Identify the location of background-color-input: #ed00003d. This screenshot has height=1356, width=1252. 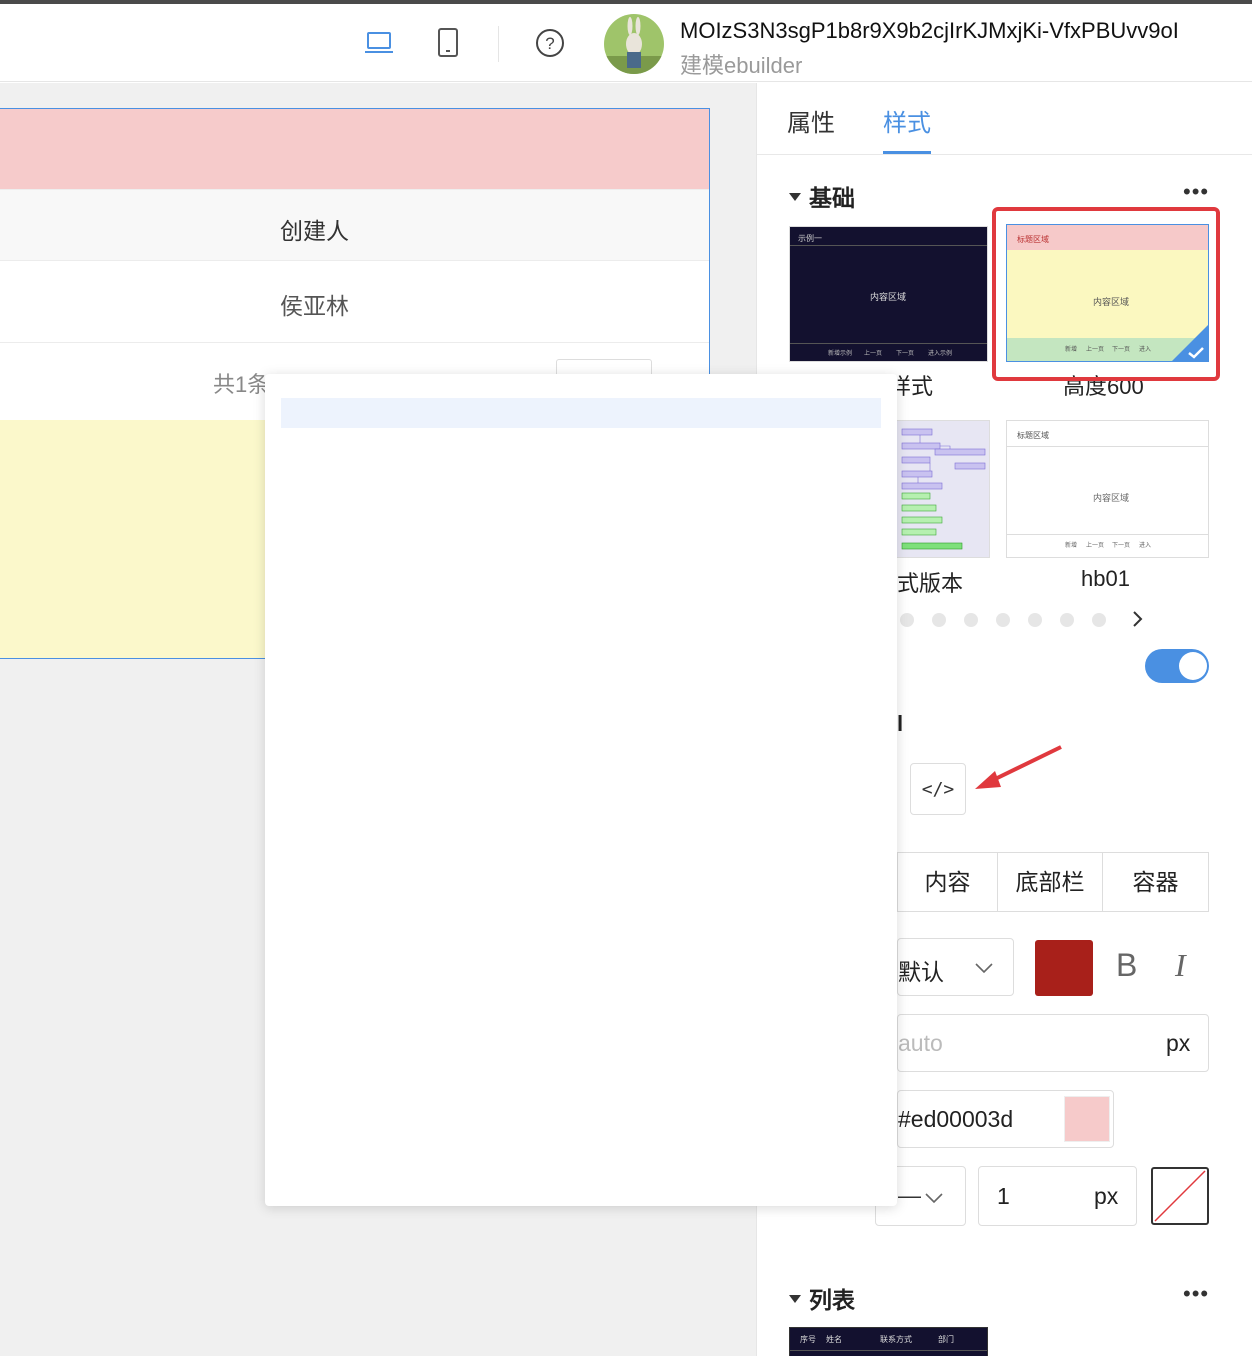
(1005, 1119).